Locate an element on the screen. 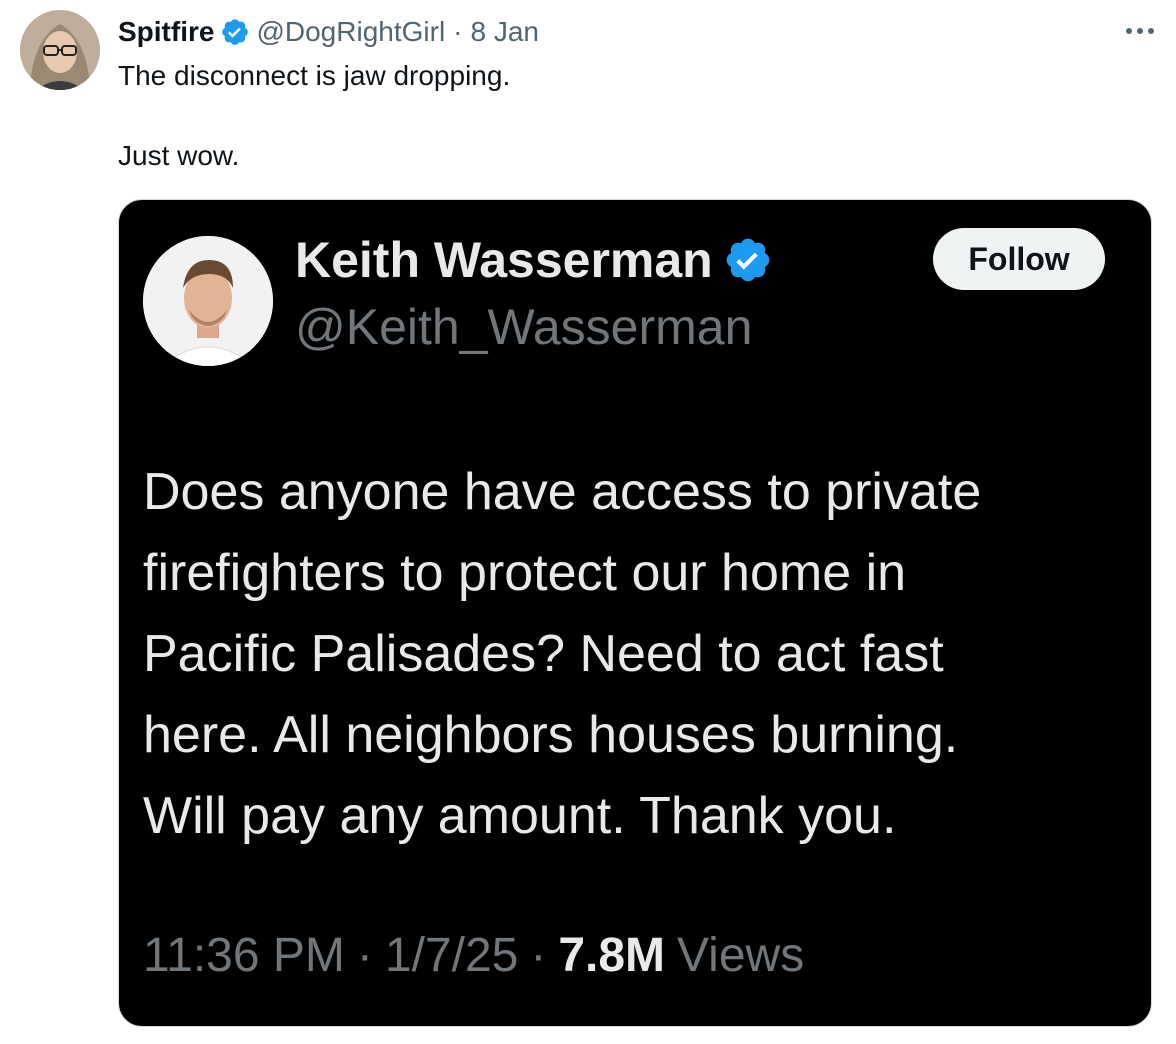  quoted-text-line: Does anyone have access to private is located at coordinates (562, 492).